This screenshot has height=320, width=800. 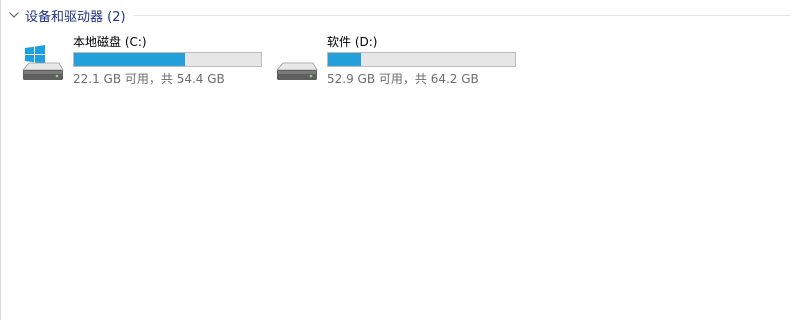 What do you see at coordinates (297, 60) in the screenshot?
I see `hard-drive-icon` at bounding box center [297, 60].